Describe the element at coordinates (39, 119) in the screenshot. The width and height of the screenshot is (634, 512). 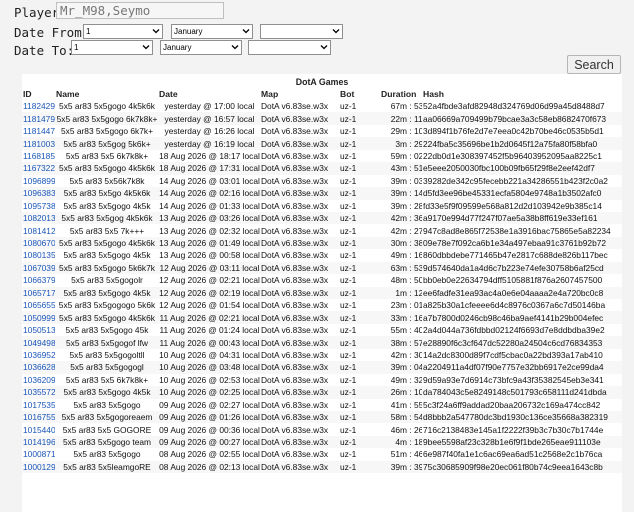
I see `game-id-link: 1181479` at that location.